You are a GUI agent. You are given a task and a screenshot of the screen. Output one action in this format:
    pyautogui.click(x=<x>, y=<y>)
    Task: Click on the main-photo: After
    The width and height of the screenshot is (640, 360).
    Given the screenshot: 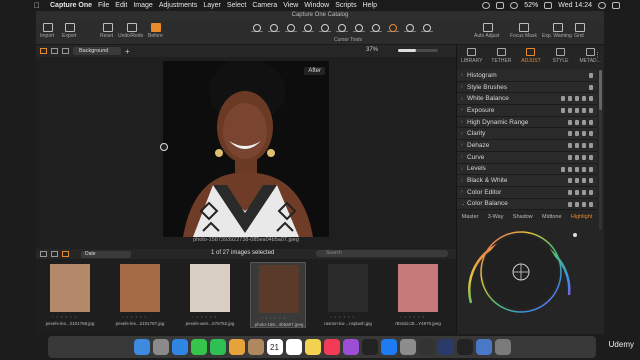 What is the action you would take?
    pyautogui.click(x=246, y=149)
    